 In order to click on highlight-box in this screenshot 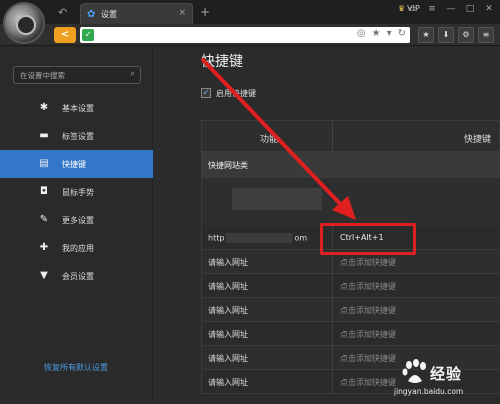, I will do `click(368, 239)`.